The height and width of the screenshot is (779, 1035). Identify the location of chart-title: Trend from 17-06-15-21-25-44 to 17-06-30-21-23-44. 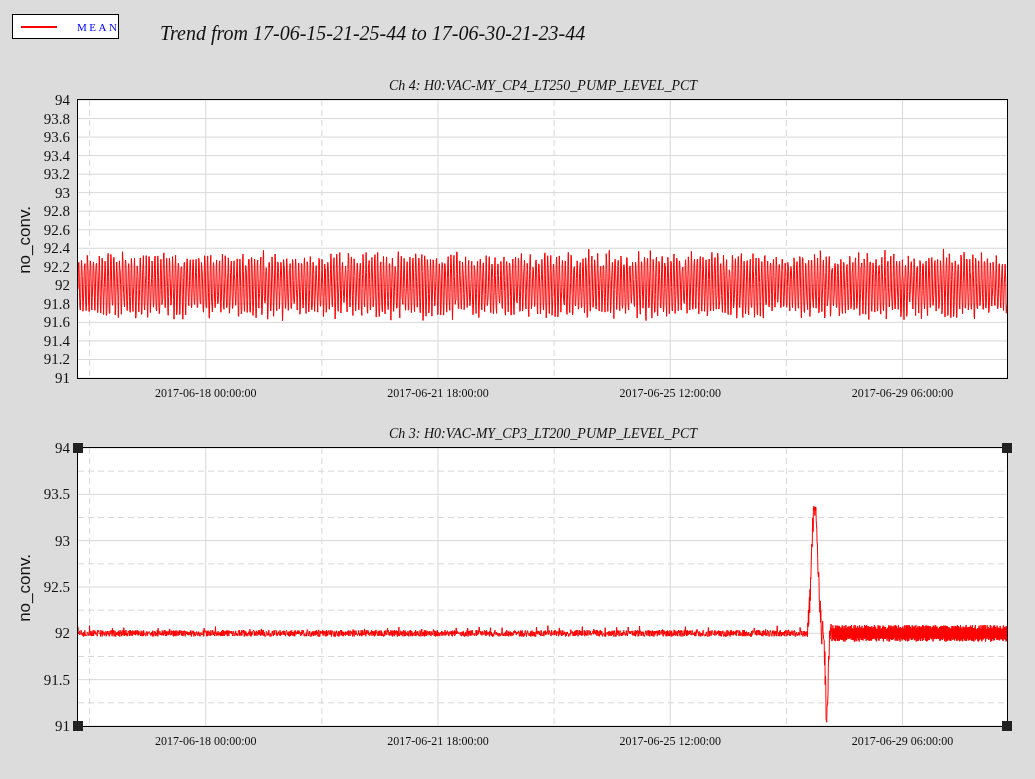
(373, 33).